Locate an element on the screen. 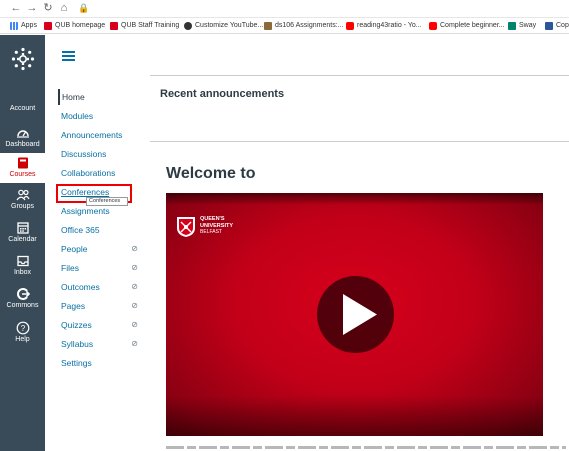  bookmark-label: Sway is located at coordinates (528, 25).